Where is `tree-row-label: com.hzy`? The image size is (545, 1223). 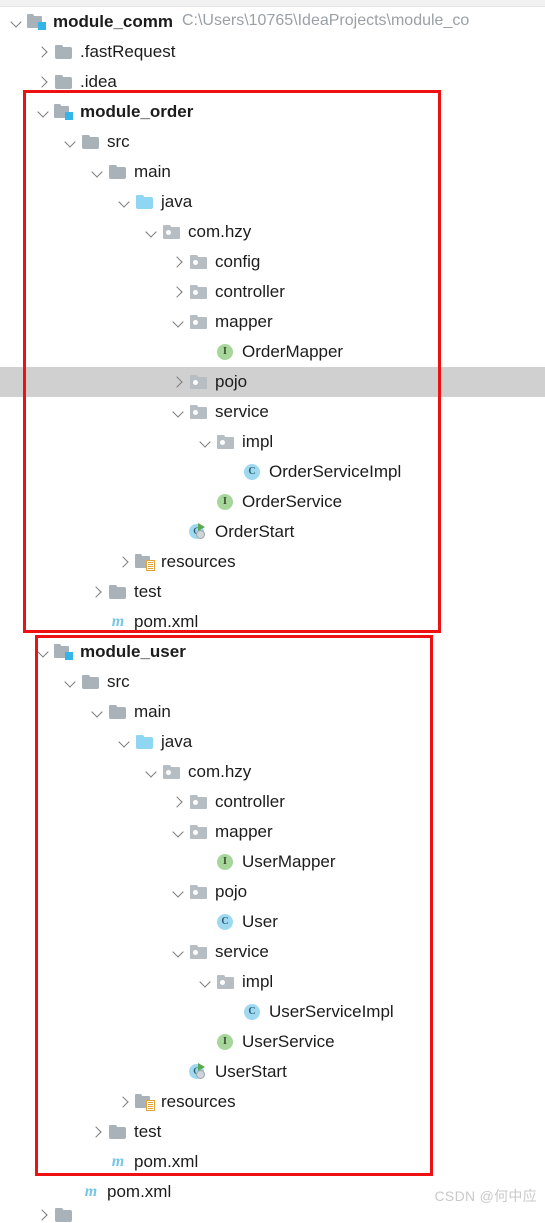
tree-row-label: com.hzy is located at coordinates (220, 771).